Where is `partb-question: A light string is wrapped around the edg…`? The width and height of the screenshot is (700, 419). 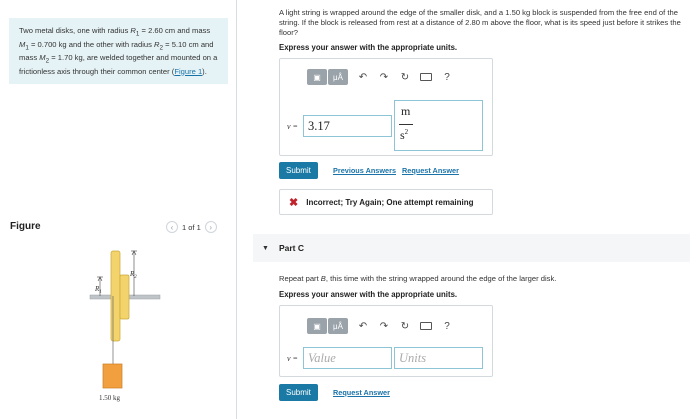
partb-question: A light string is wrapped around the edg… is located at coordinates (480, 22).